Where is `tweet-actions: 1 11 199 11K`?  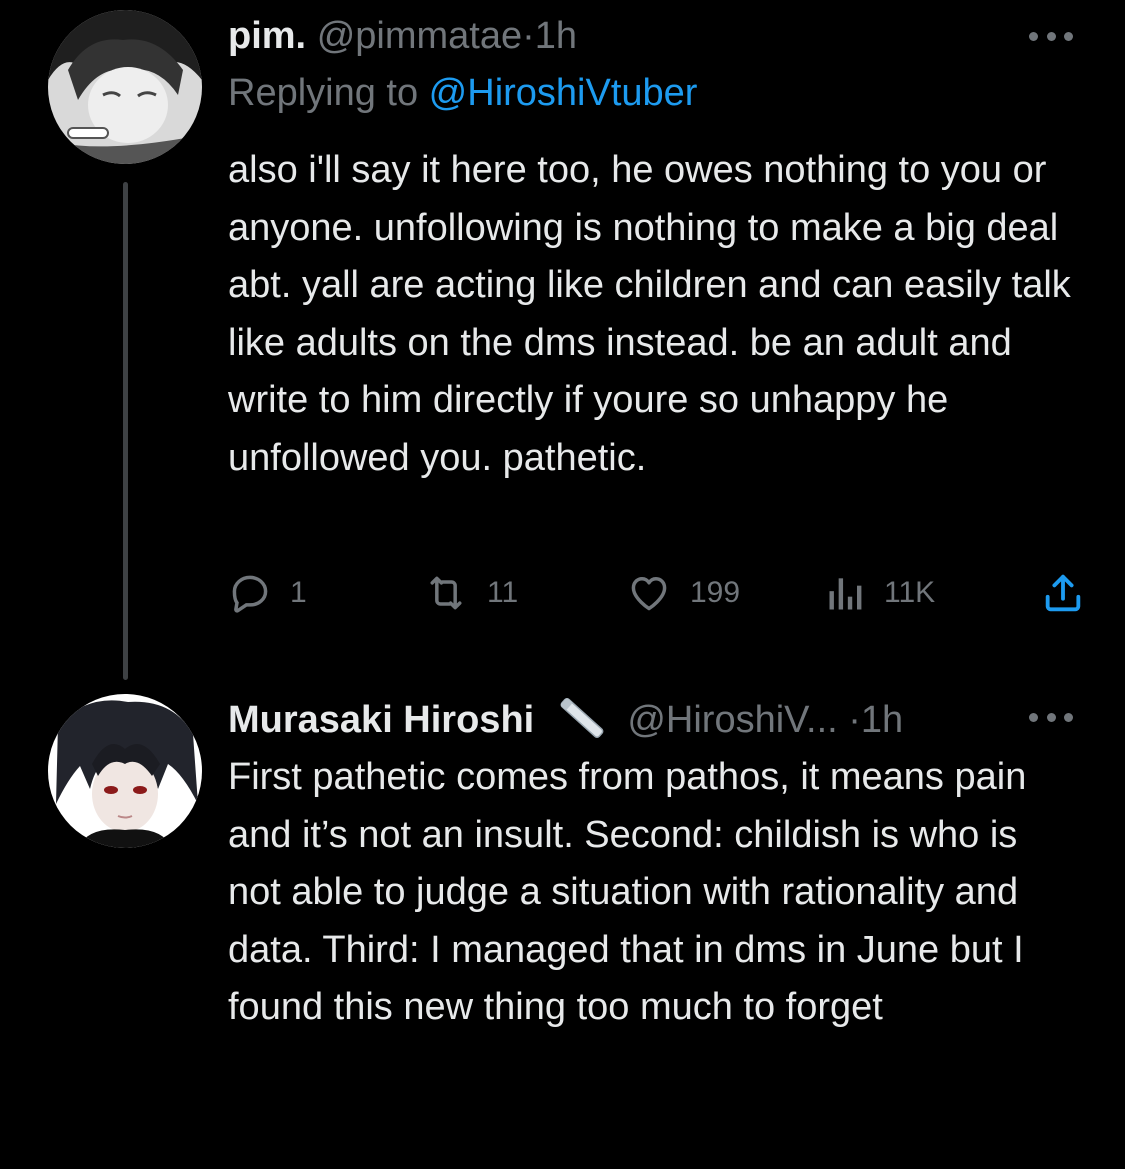 tweet-actions: 1 11 199 11K is located at coordinates (658, 593).